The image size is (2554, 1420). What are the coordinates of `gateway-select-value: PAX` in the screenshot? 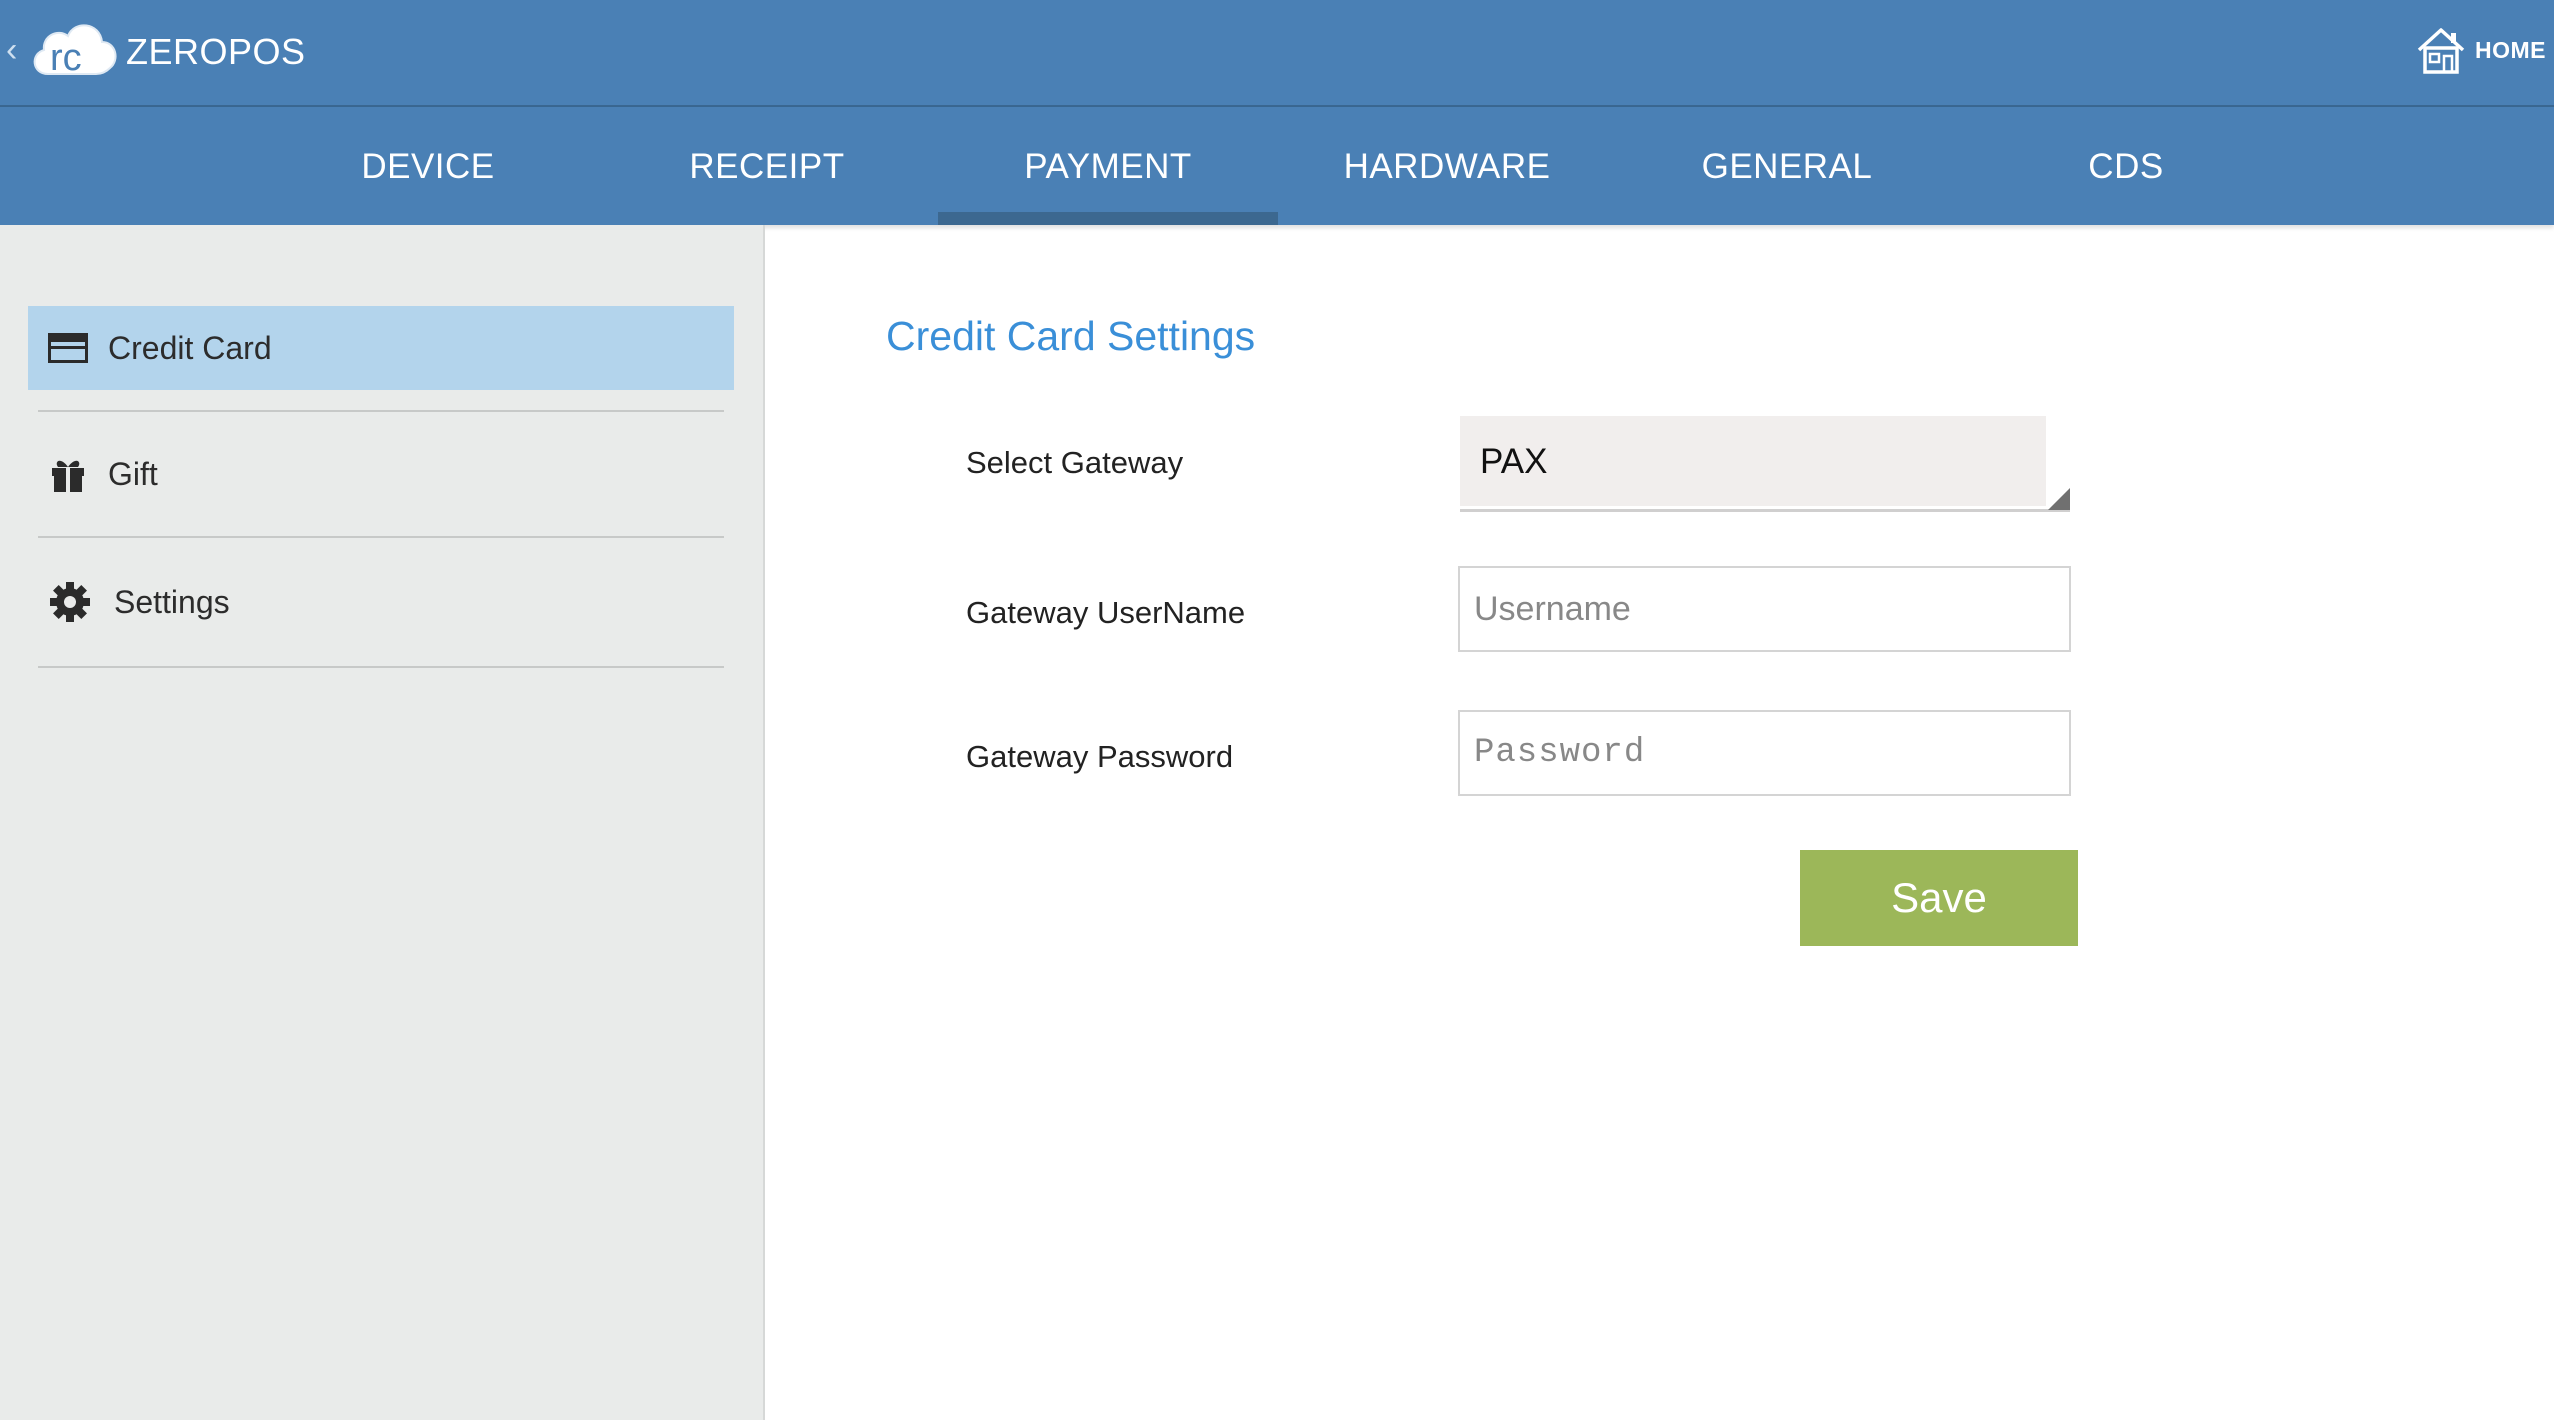 It's located at (1514, 461).